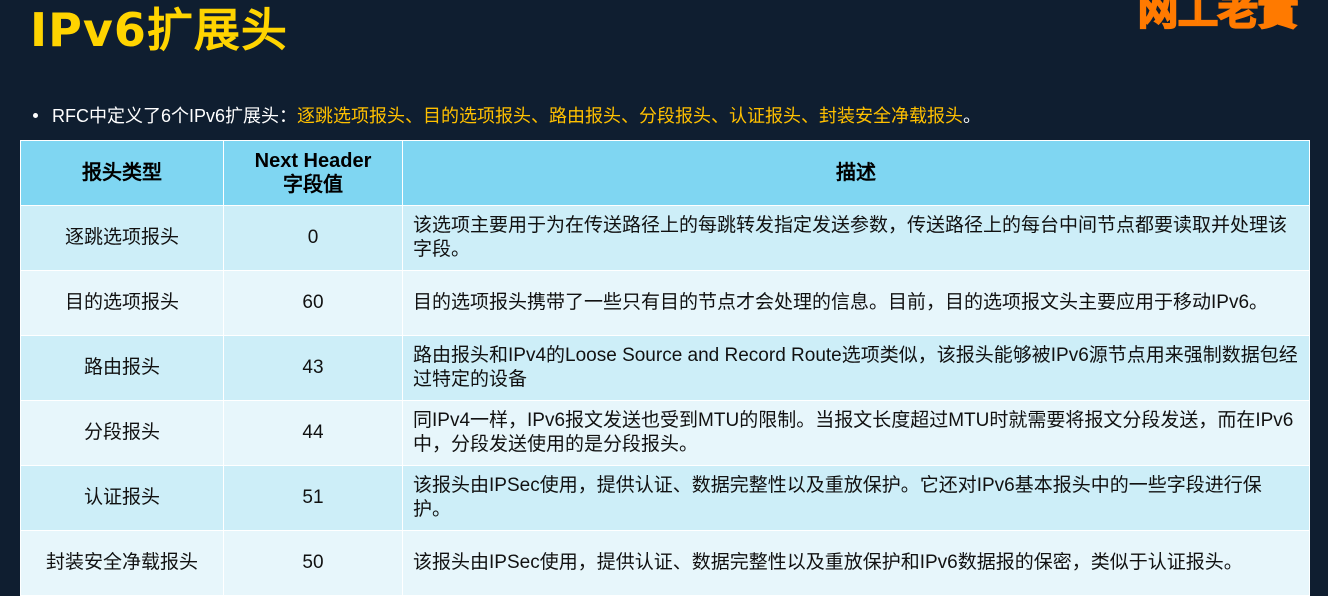 The width and height of the screenshot is (1328, 596). What do you see at coordinates (122, 563) in the screenshot?
I see `cell-type: 封装安全净载报头` at bounding box center [122, 563].